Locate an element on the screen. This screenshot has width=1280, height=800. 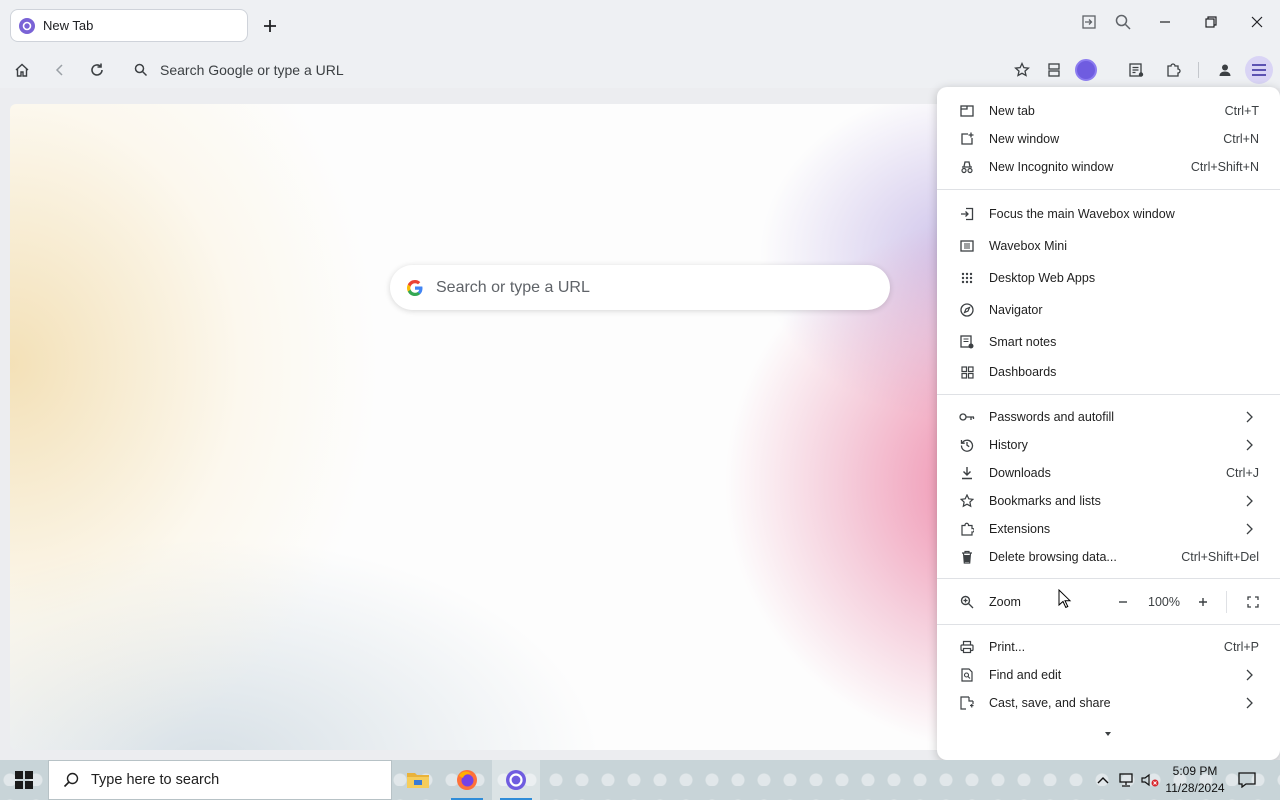
back-arrow-icon is located at coordinates (59, 70).